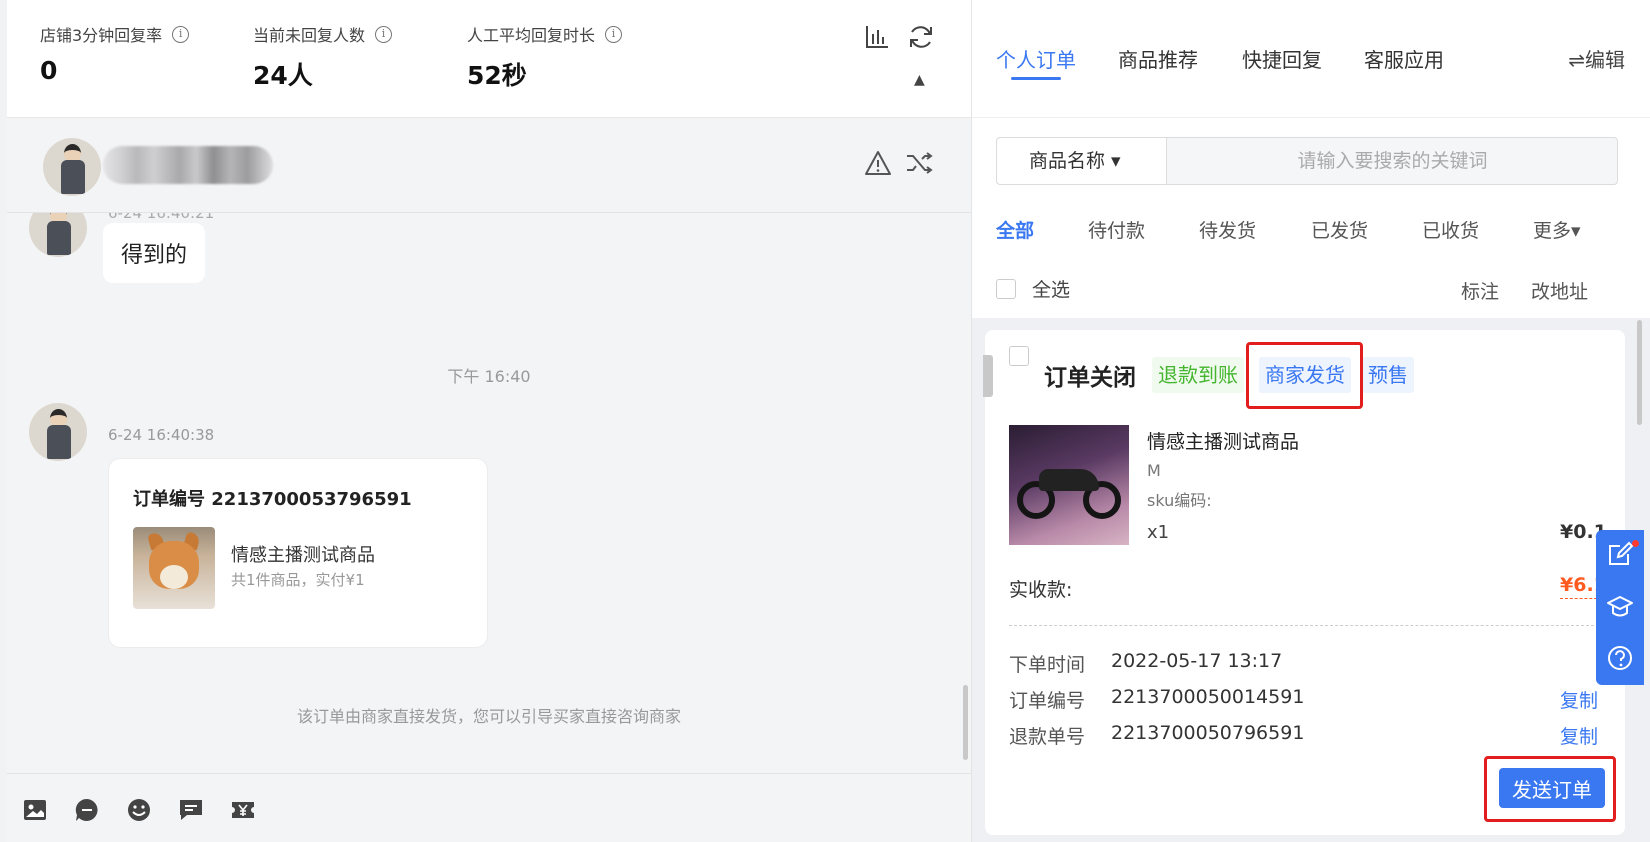 The width and height of the screenshot is (1650, 842). Describe the element at coordinates (115, 53) in the screenshot. I see `stat-reply-rate: 店铺3分钟回复率 i 0` at that location.